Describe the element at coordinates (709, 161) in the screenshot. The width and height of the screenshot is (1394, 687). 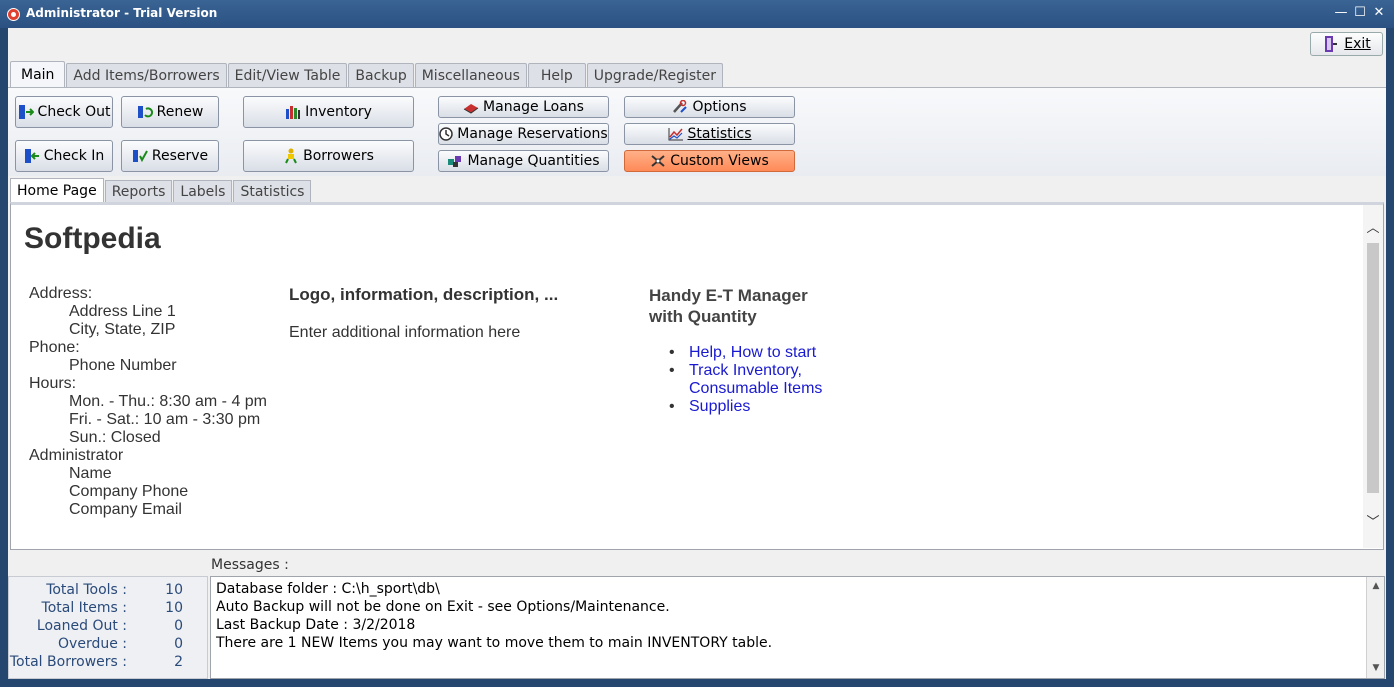
I see `custom-views-button: Custom Views` at that location.